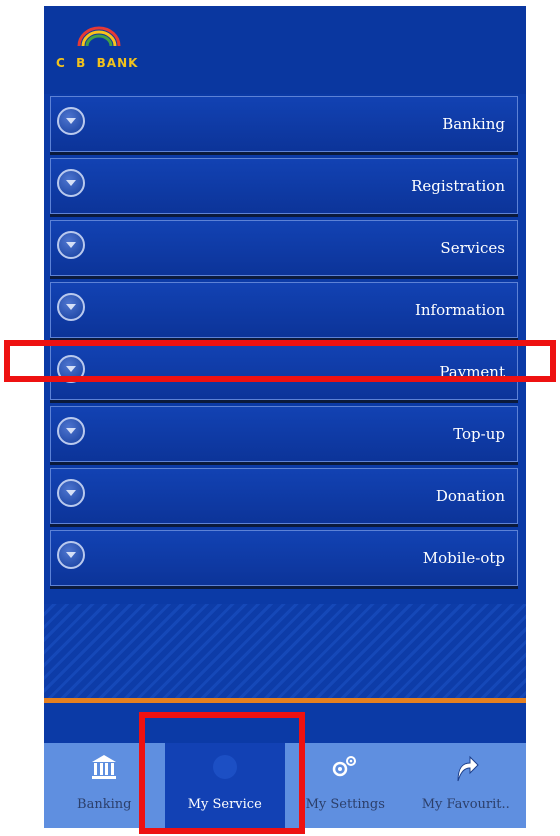  Describe the element at coordinates (97, 63) in the screenshot. I see `logo-text: C B BANK` at that location.